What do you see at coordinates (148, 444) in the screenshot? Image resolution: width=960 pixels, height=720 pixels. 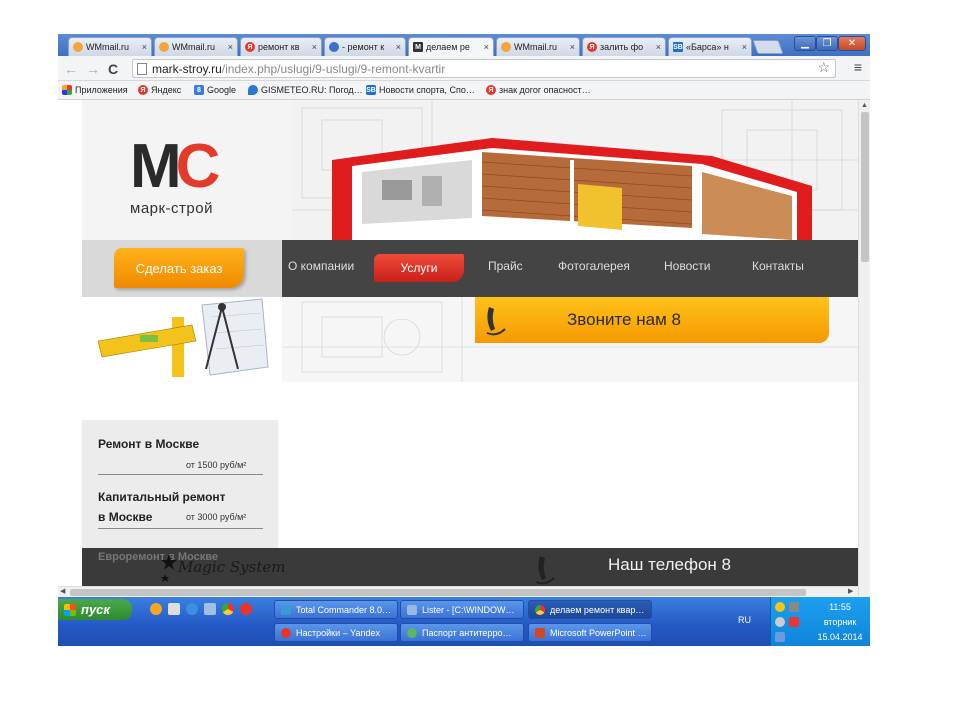 I see `service-title-remont-moscow: Ремонт в Москве` at bounding box center [148, 444].